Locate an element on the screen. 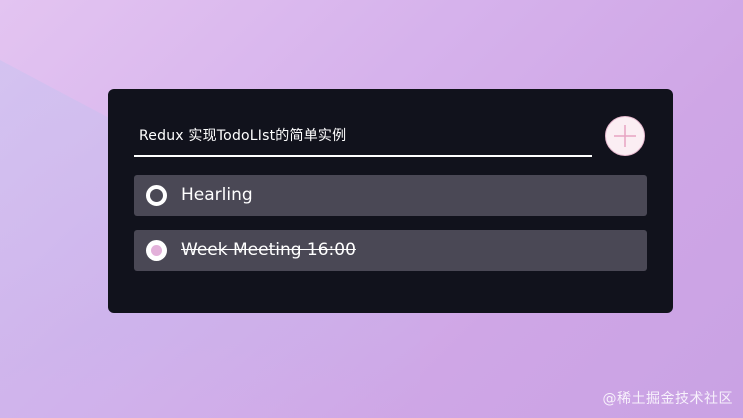 The height and width of the screenshot is (418, 743). todo-item: Hearling is located at coordinates (390, 195).